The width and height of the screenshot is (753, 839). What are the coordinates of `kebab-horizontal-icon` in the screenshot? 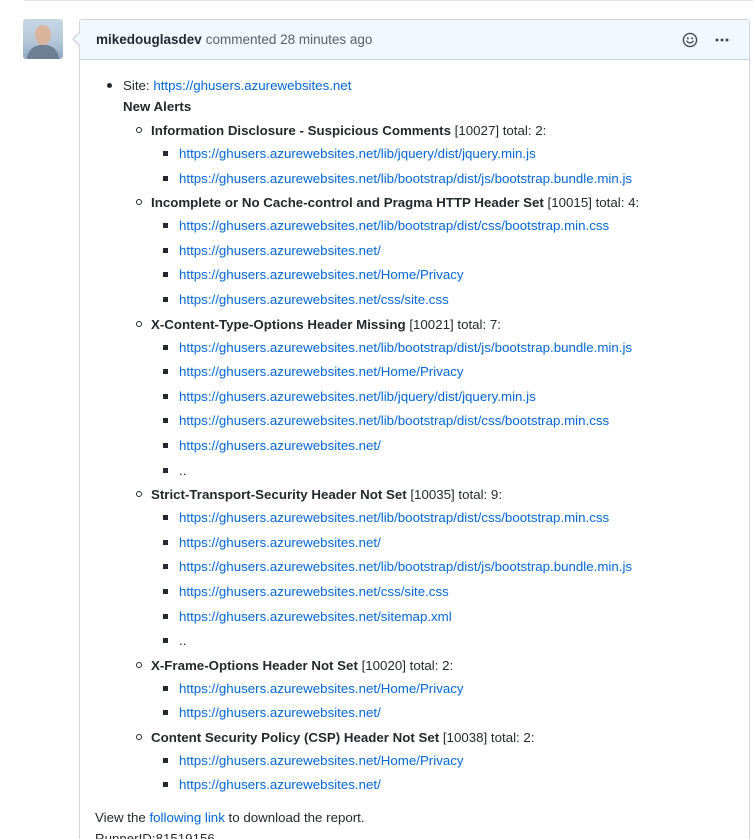 It's located at (722, 40).